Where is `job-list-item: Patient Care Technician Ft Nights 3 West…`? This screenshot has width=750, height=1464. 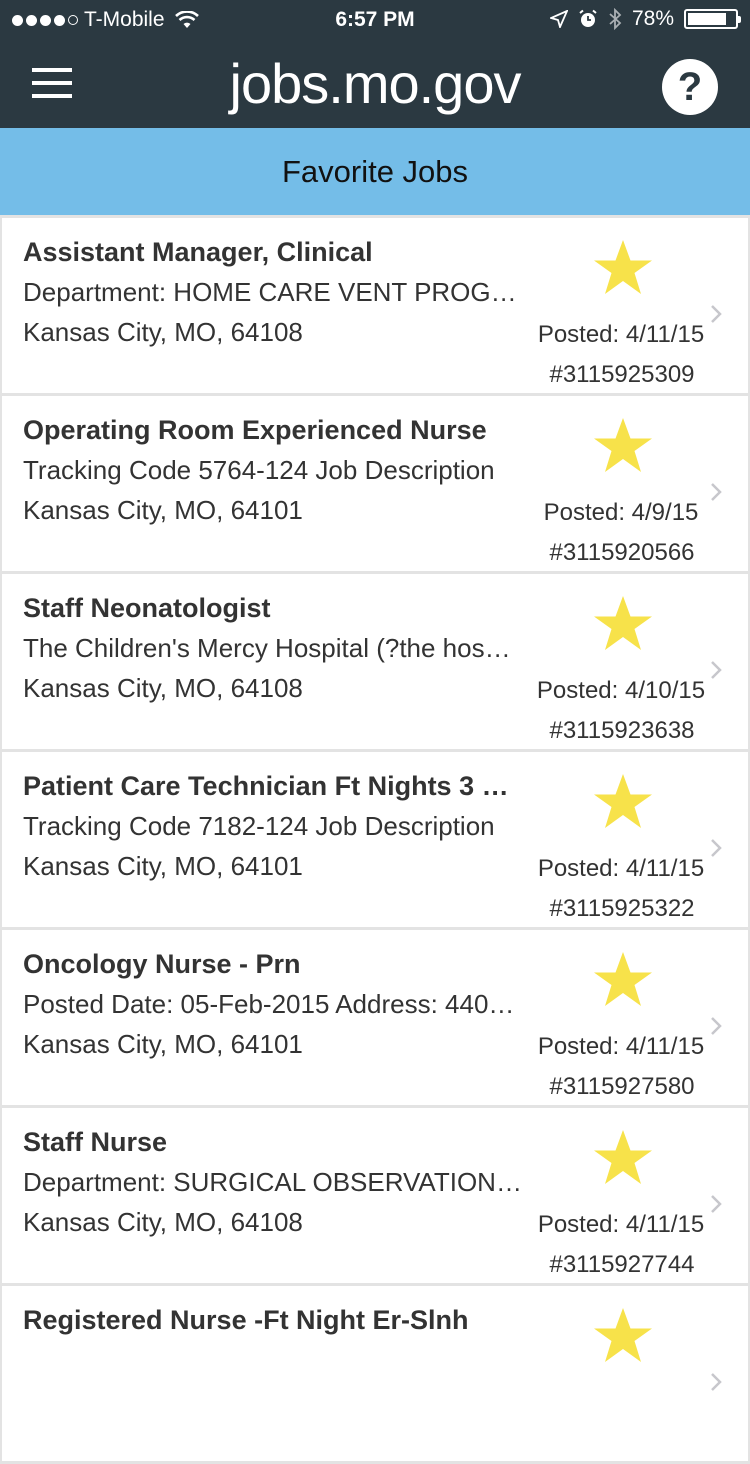 job-list-item: Patient Care Technician Ft Nights 3 West… is located at coordinates (375, 839).